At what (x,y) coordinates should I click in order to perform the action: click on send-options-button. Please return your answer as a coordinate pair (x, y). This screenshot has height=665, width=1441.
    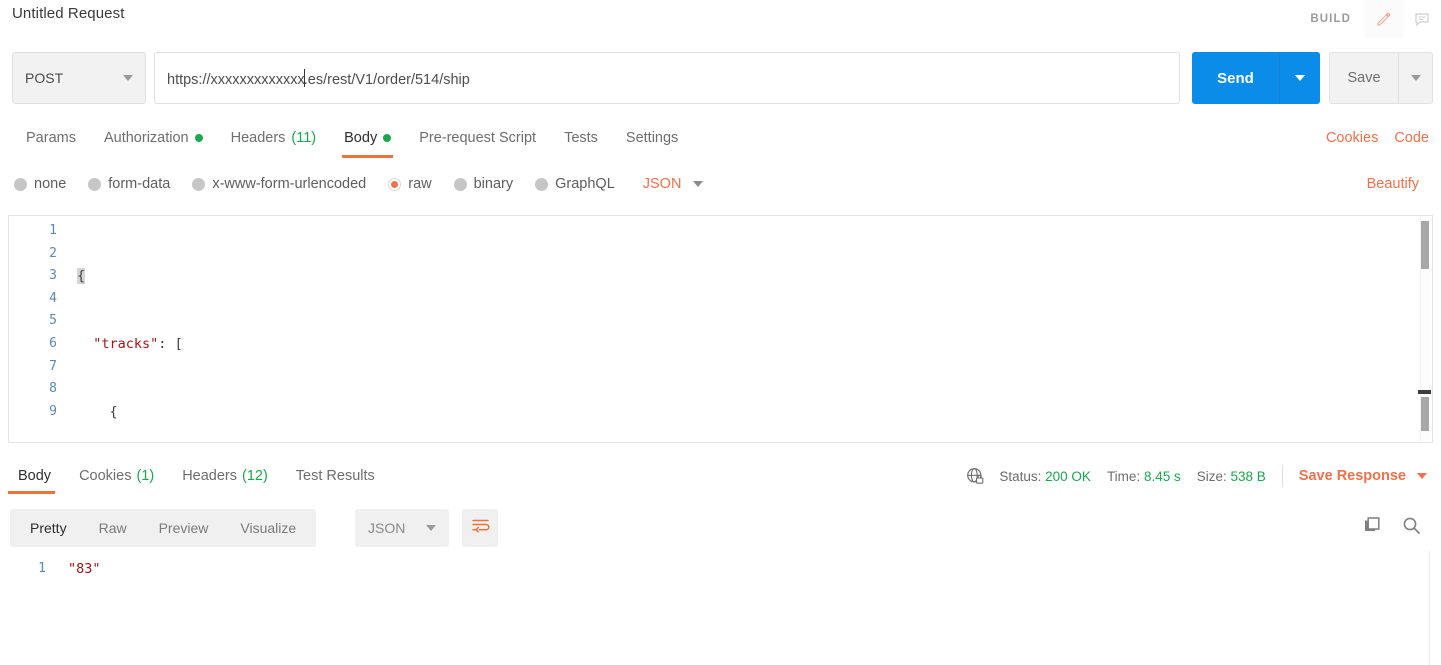
    Looking at the image, I should click on (1299, 78).